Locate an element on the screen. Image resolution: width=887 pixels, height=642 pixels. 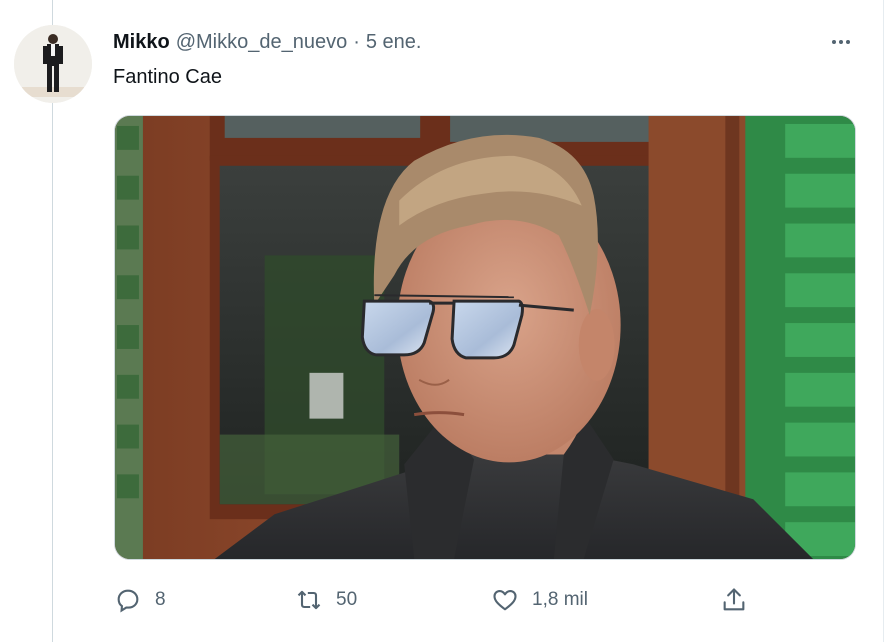
tweet-header: Mikko @Mikko_de_nuevo · 5 ene. is located at coordinates (267, 42).